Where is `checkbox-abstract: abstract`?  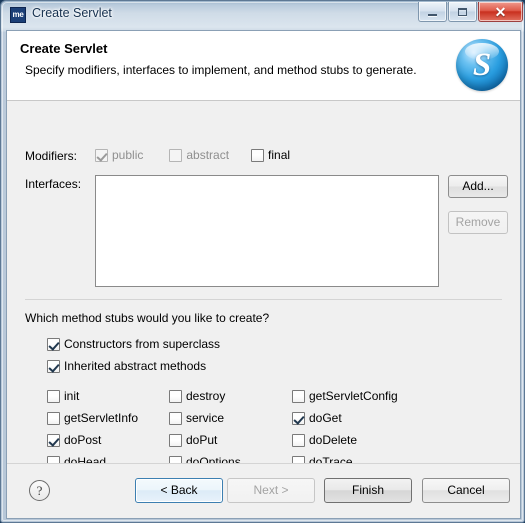 checkbox-abstract: abstract is located at coordinates (199, 155).